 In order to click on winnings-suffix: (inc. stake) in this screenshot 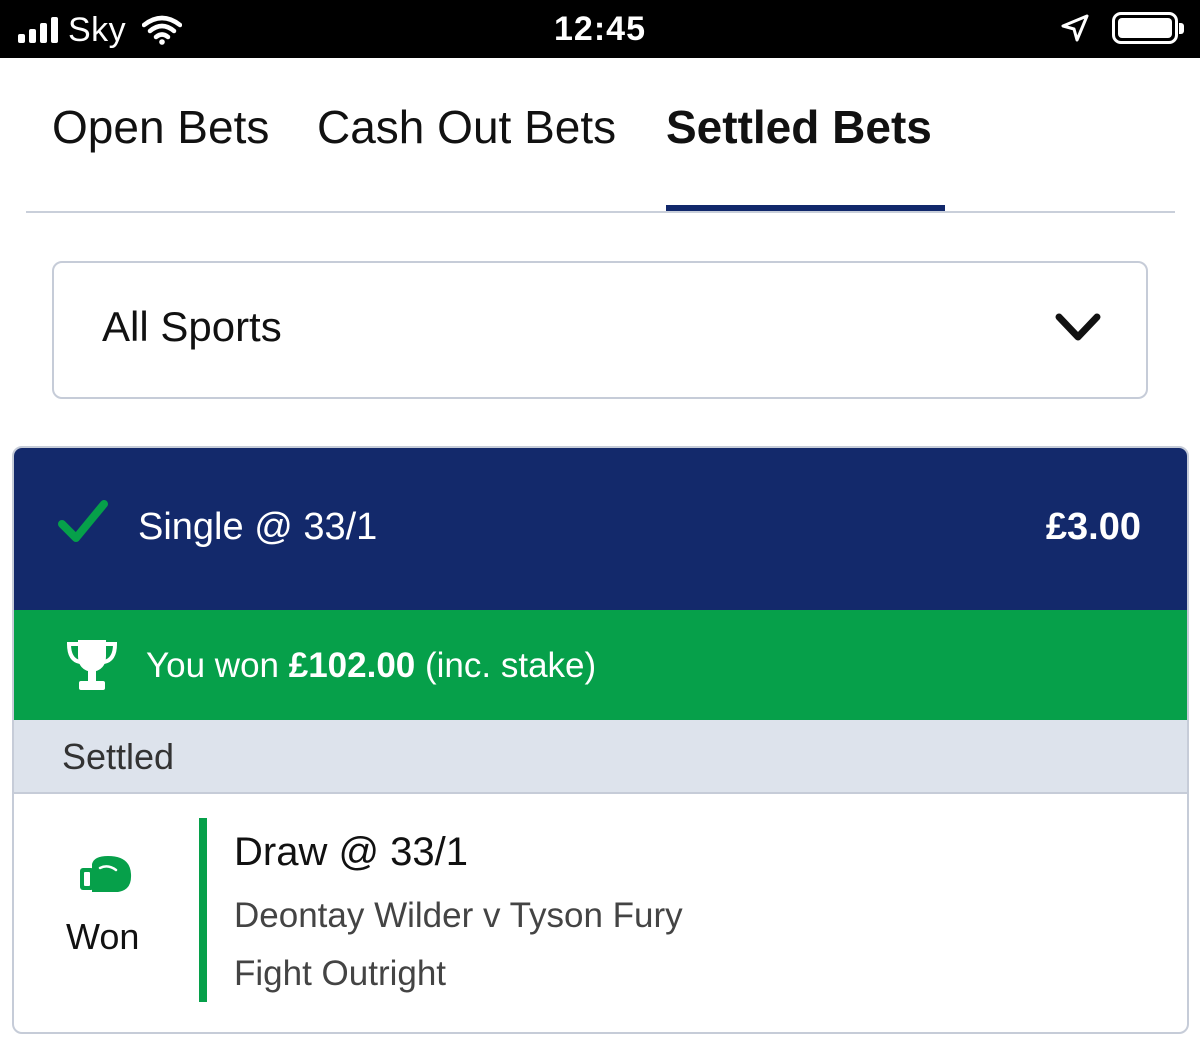, I will do `click(511, 665)`.